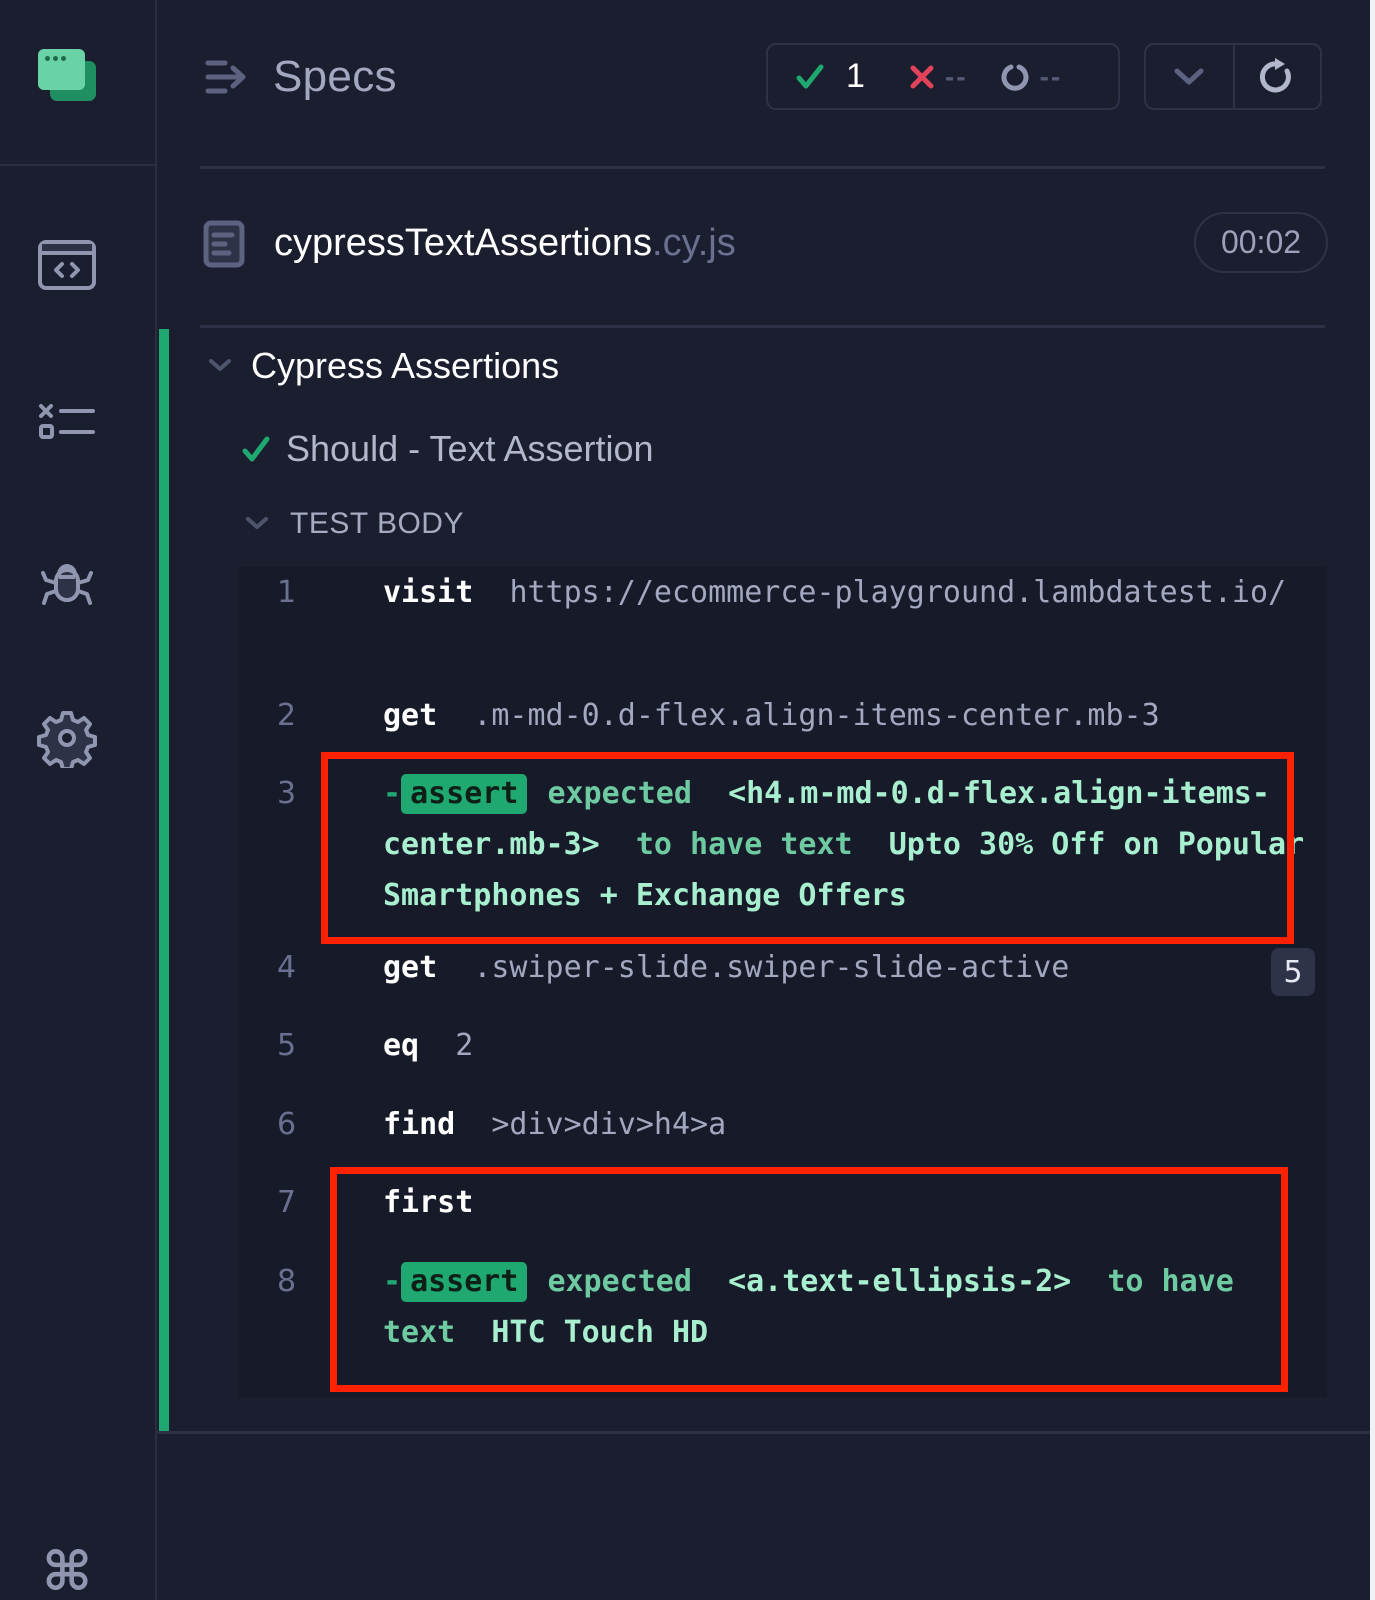  What do you see at coordinates (287, 1281) in the screenshot?
I see `command-number: 8` at bounding box center [287, 1281].